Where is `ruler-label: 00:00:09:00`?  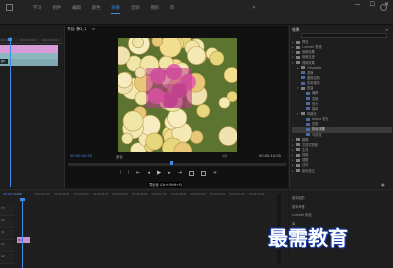 ruler-label: 00:00:09:00 is located at coordinates (198, 194).